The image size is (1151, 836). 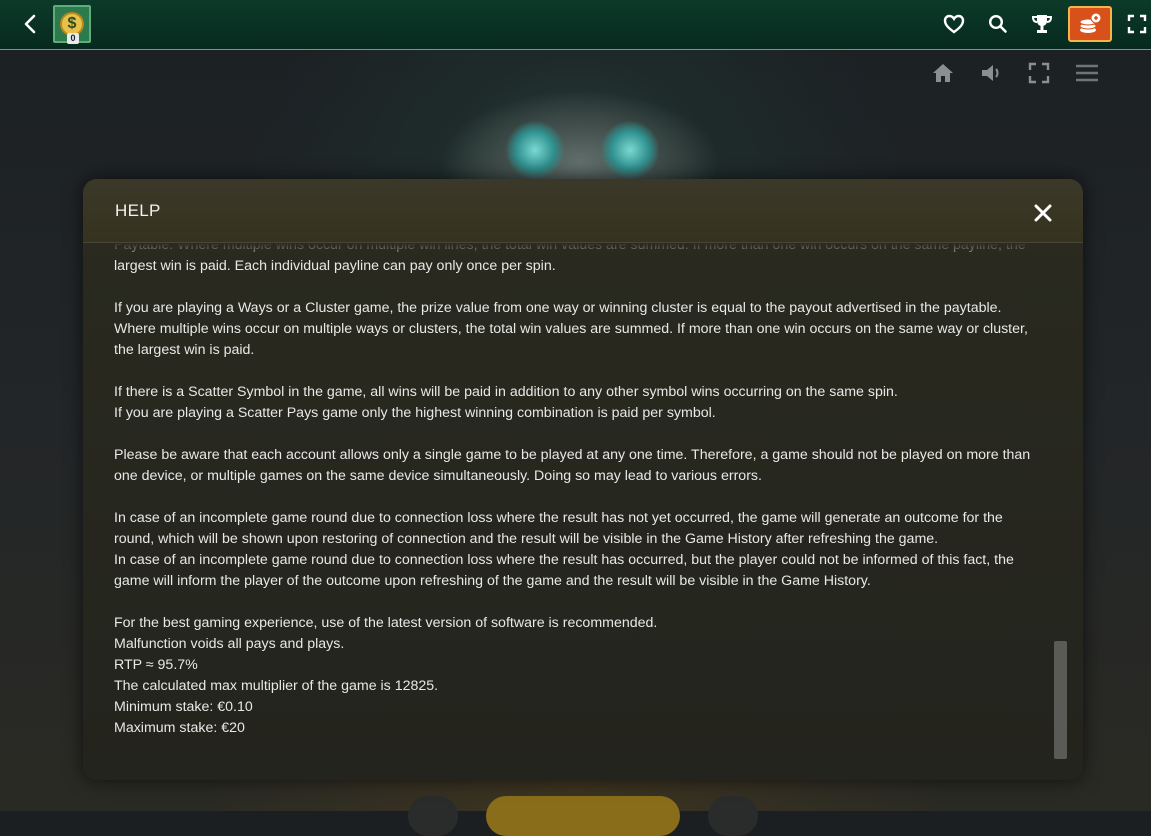 What do you see at coordinates (733, 816) in the screenshot?
I see `game-control-right` at bounding box center [733, 816].